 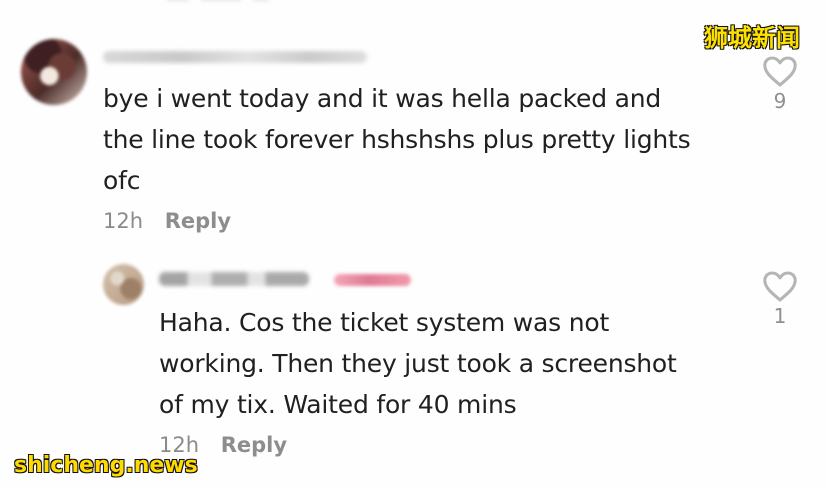 What do you see at coordinates (226, 2) in the screenshot?
I see `cropped-previous-comment-fragment` at bounding box center [226, 2].